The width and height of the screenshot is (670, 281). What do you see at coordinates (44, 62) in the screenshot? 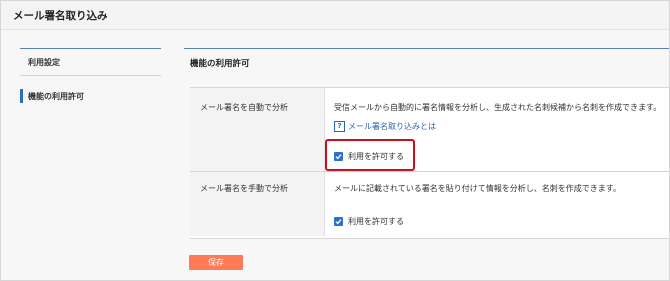
I see `sidebar-item-settings: 利用設定` at bounding box center [44, 62].